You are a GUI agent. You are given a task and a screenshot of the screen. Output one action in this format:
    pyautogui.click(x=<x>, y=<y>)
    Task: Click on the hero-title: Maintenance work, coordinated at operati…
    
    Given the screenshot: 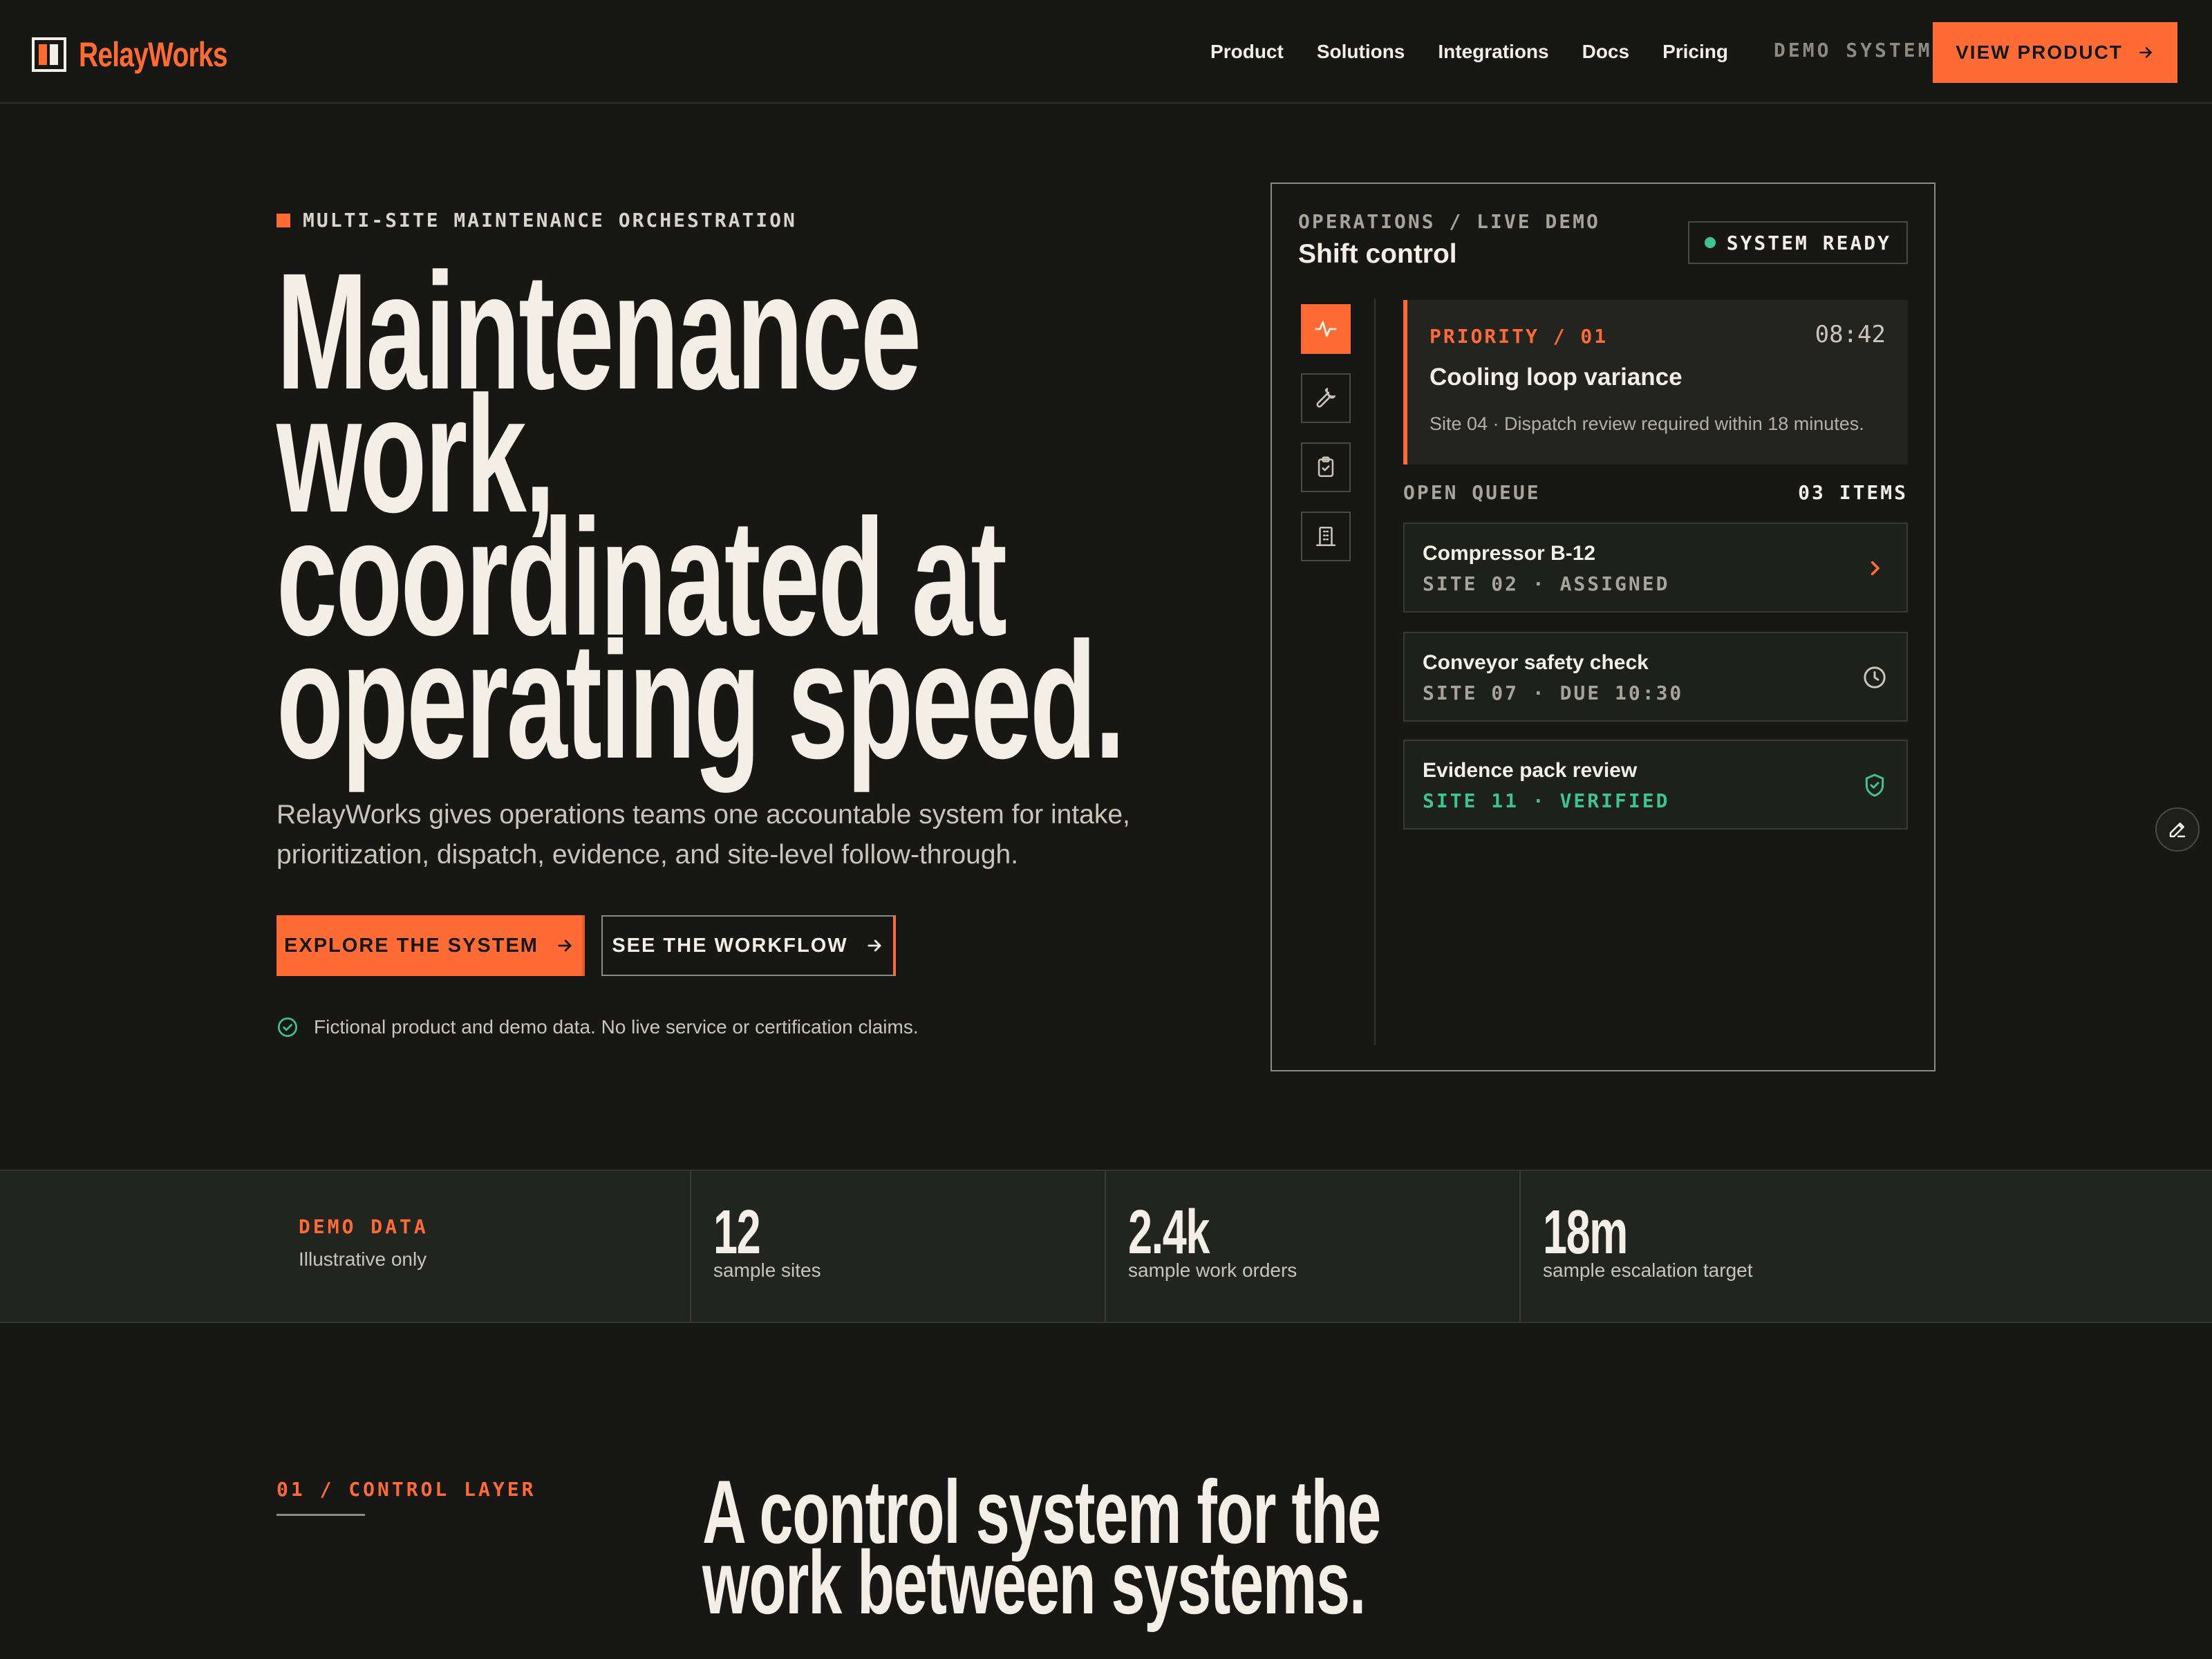 What is the action you would take?
    pyautogui.click(x=700, y=520)
    